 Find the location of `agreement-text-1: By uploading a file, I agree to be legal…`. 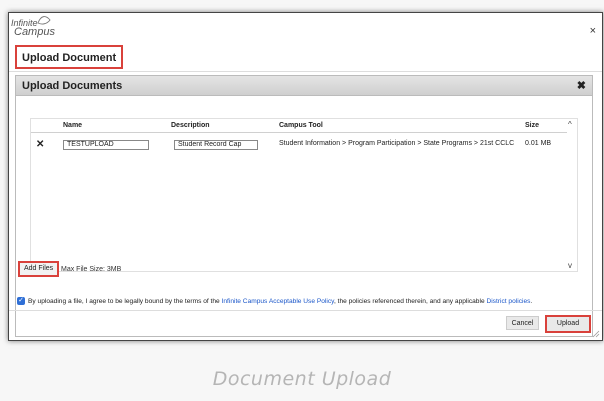

agreement-text-1: By uploading a file, I agree to be legal… is located at coordinates (125, 301).